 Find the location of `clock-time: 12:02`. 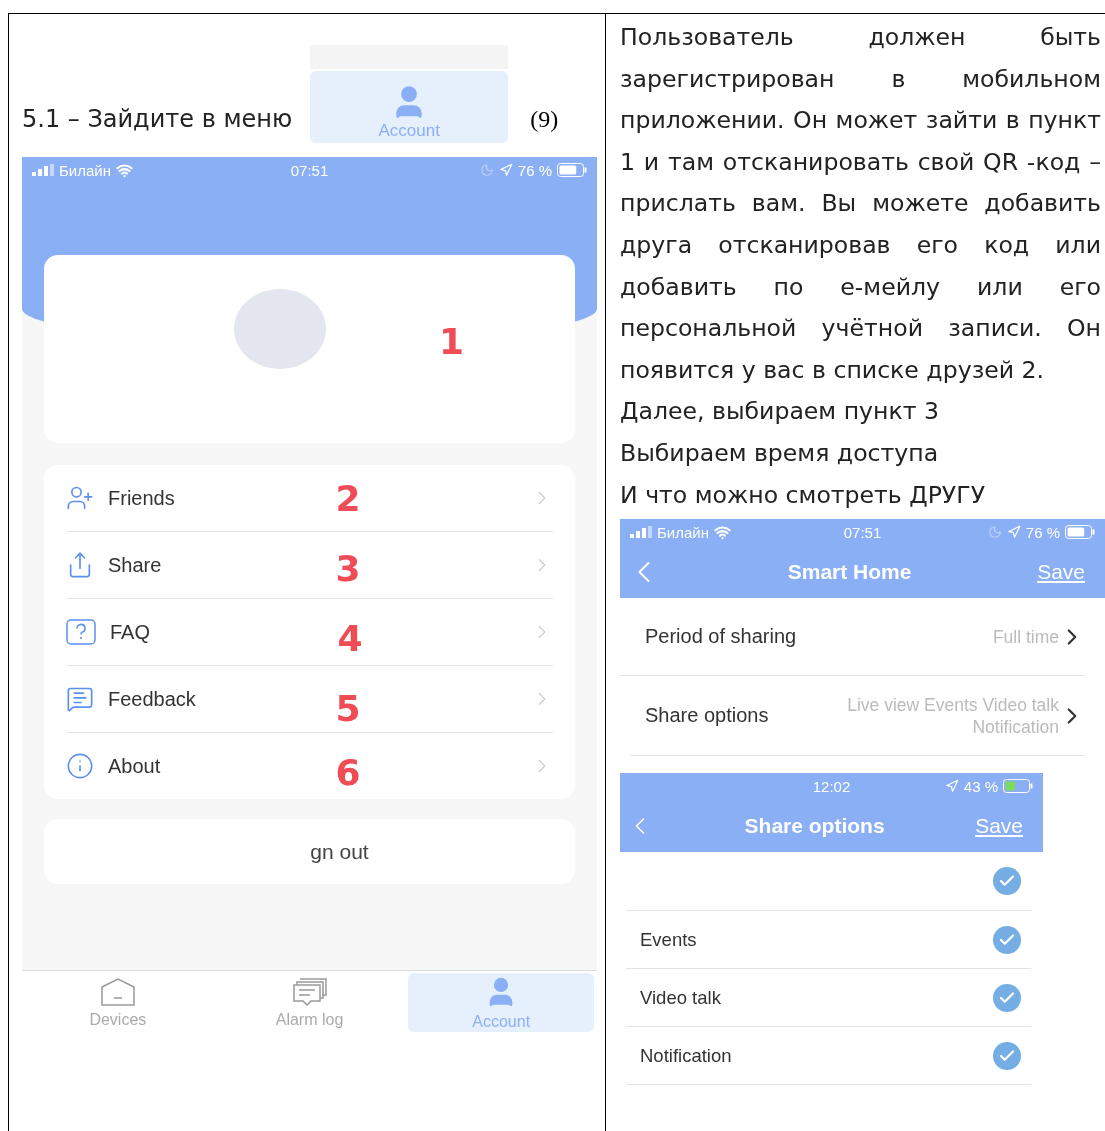

clock-time: 12:02 is located at coordinates (831, 786).